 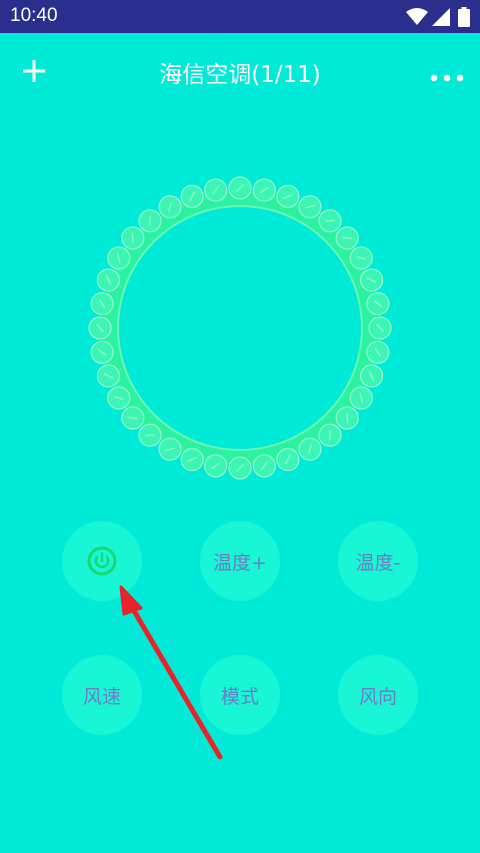 I want to click on fan-direction-button: 风向, so click(x=378, y=695).